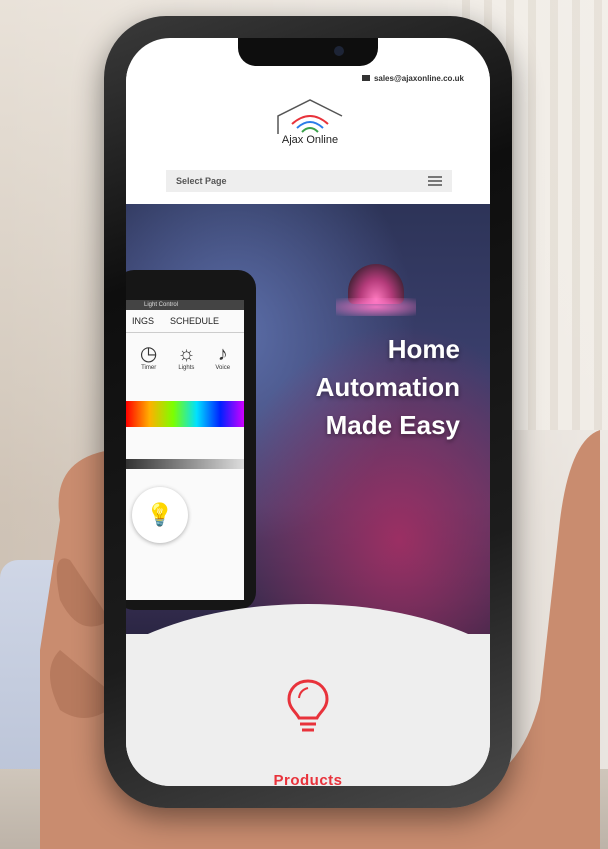  What do you see at coordinates (308, 779) in the screenshot?
I see `products-label: Products` at bounding box center [308, 779].